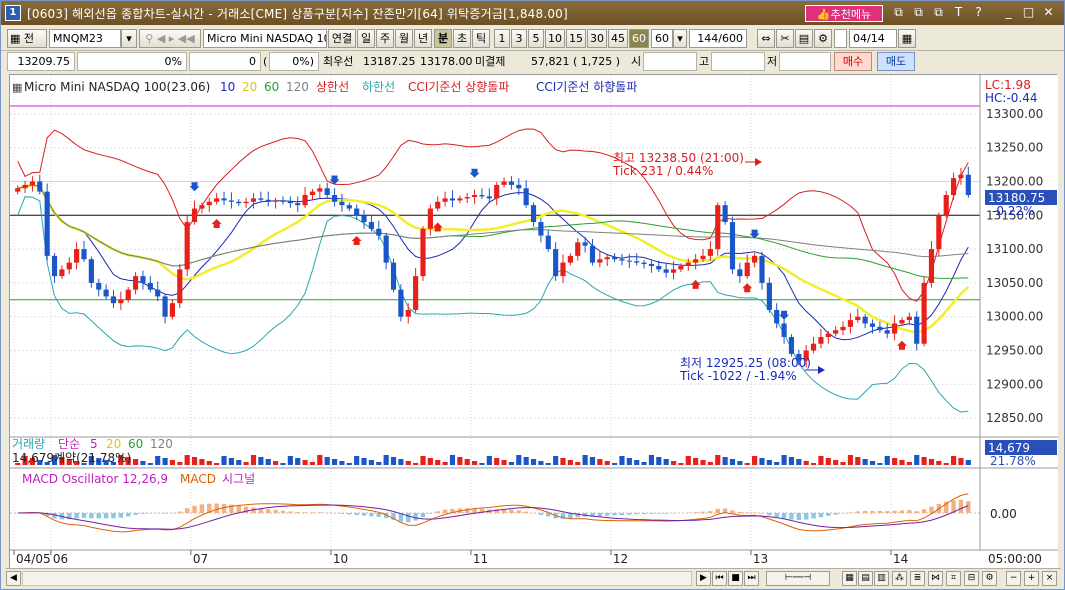  Describe the element at coordinates (865, 578) in the screenshot. I see `chart-view-icon: ▤` at that location.